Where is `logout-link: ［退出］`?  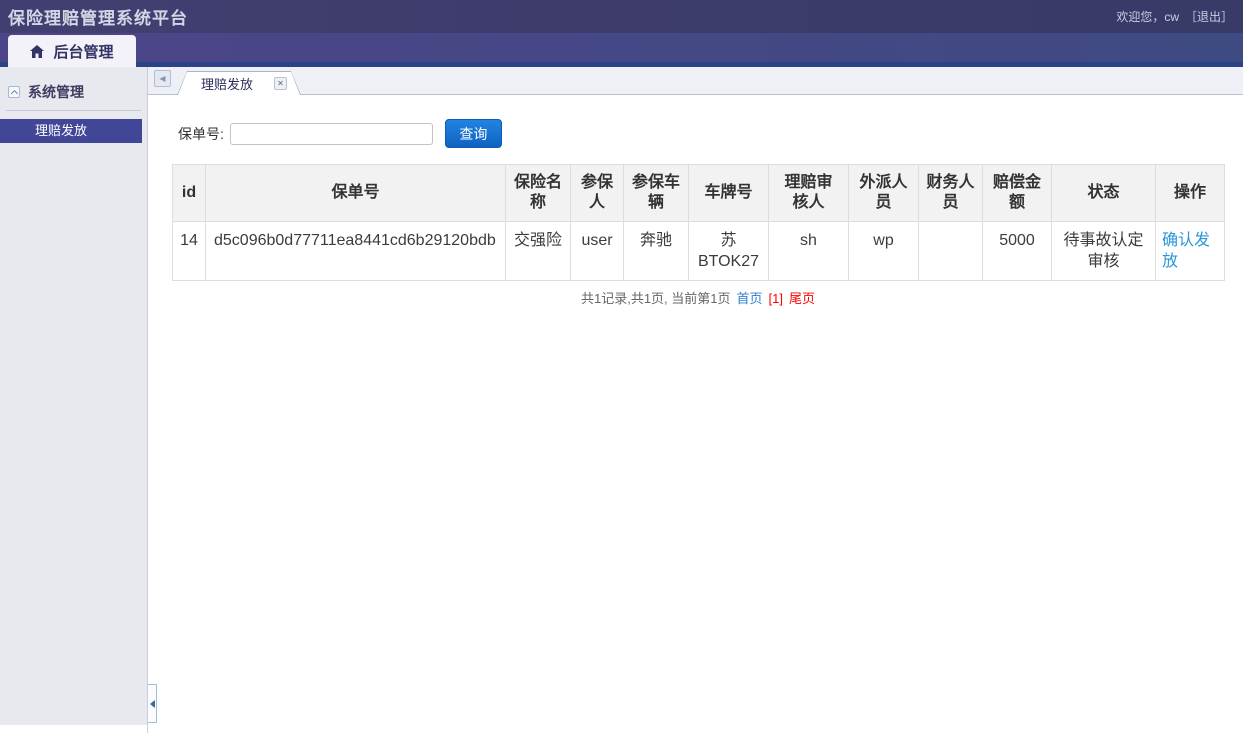
logout-link: ［退出］ is located at coordinates (1209, 16).